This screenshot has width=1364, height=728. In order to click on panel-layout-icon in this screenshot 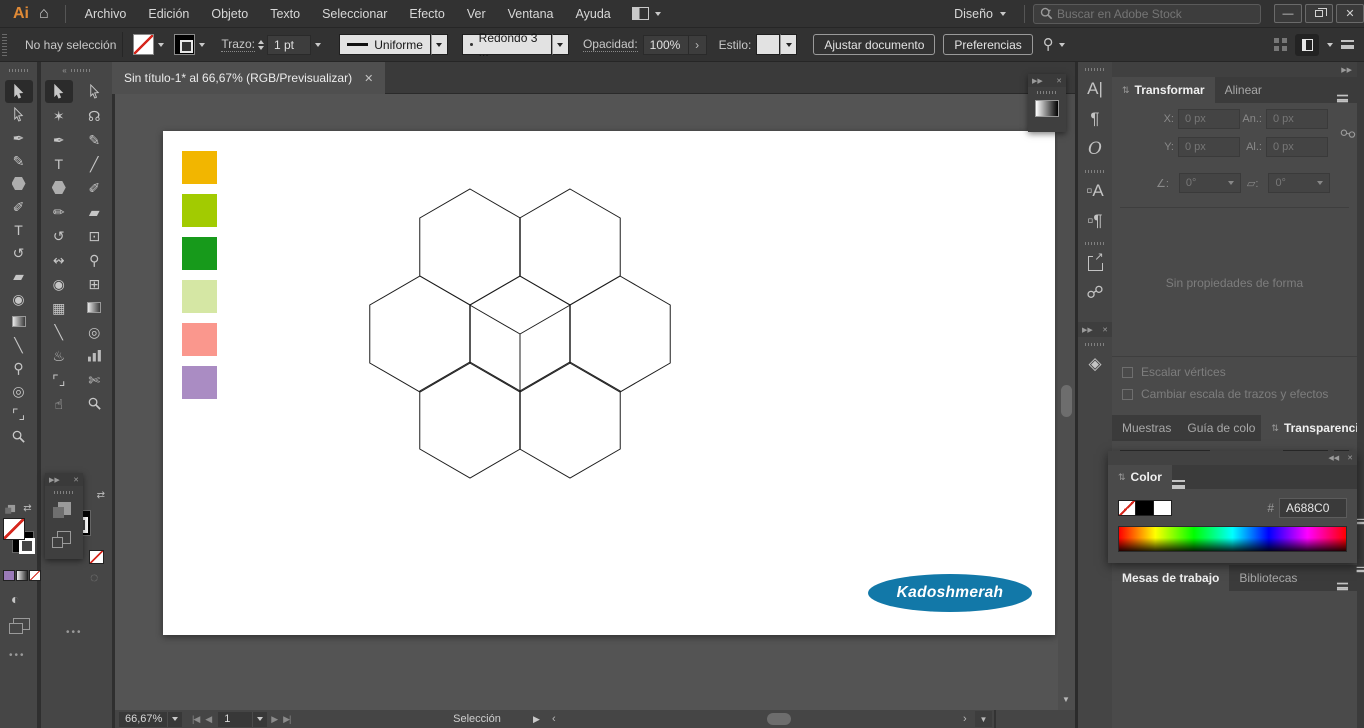, I will do `click(1307, 44)`.